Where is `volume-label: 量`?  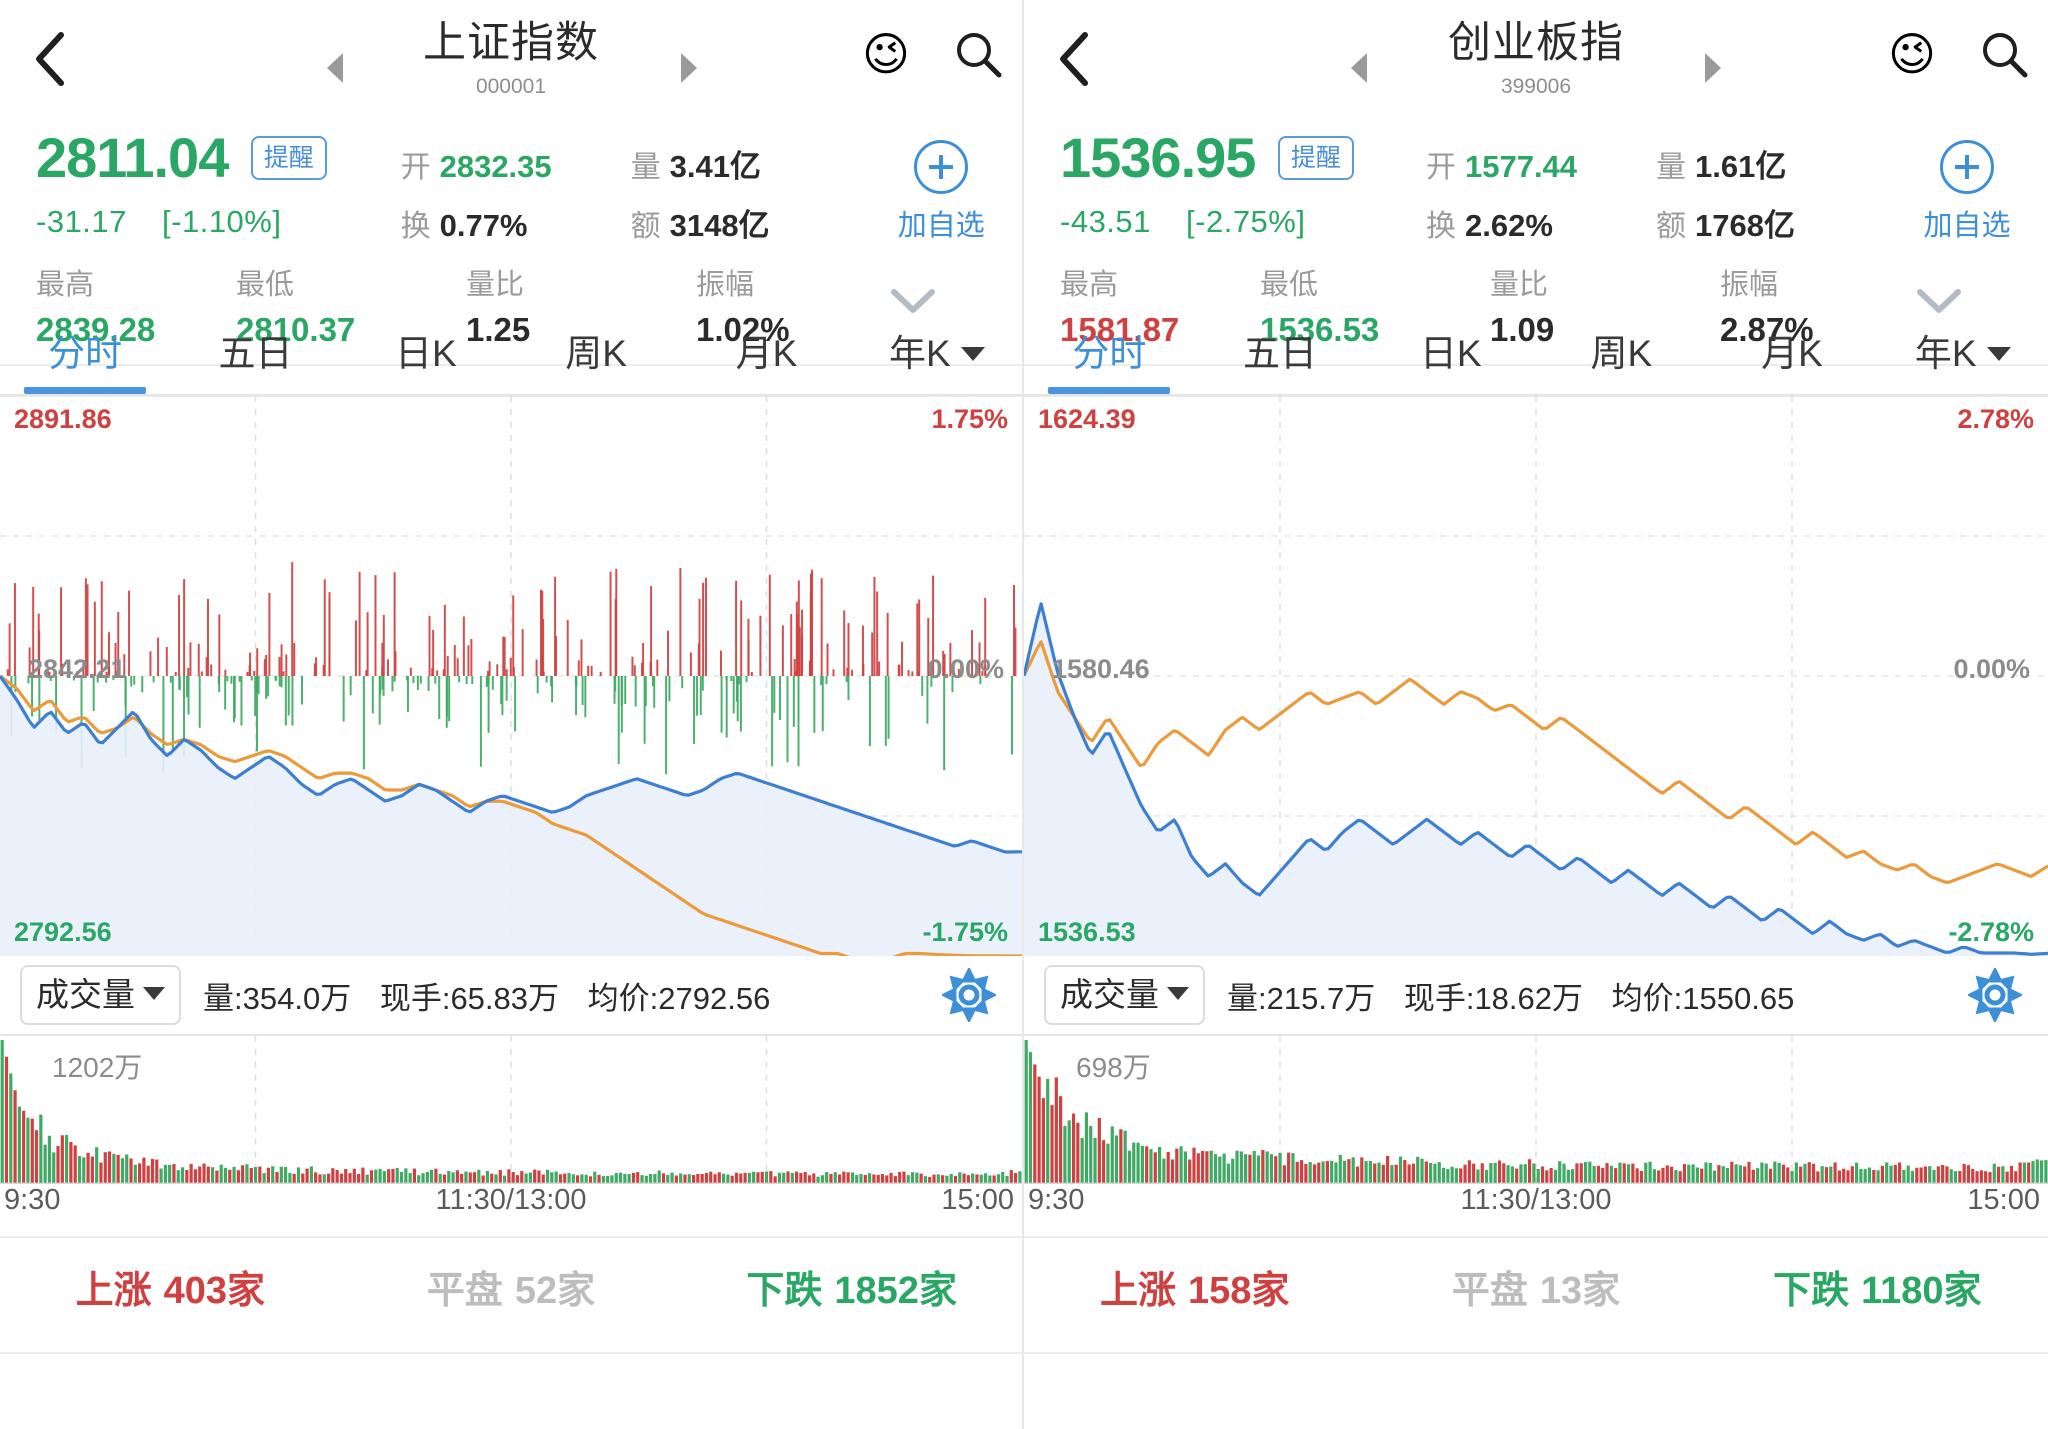 volume-label: 量 is located at coordinates (1670, 167).